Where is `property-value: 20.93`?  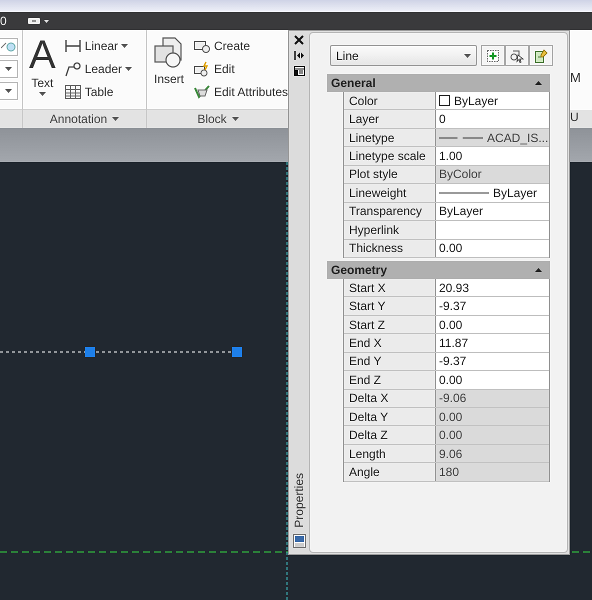 property-value: 20.93 is located at coordinates (492, 287).